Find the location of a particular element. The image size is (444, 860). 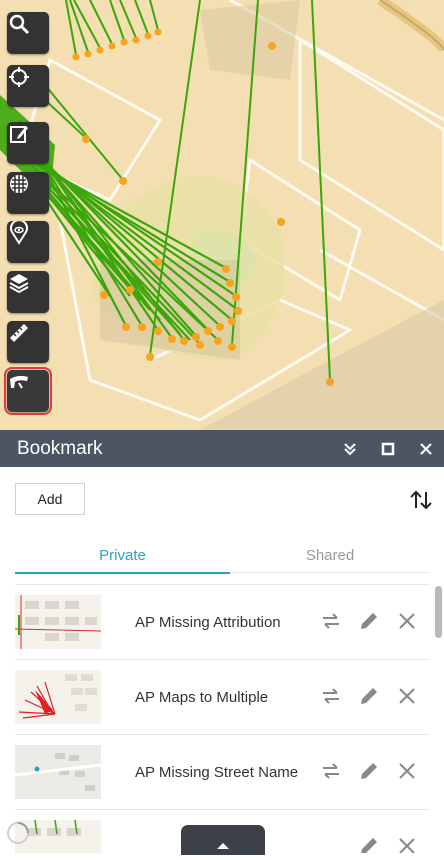

add-bookmark-button: Add is located at coordinates (50, 499).